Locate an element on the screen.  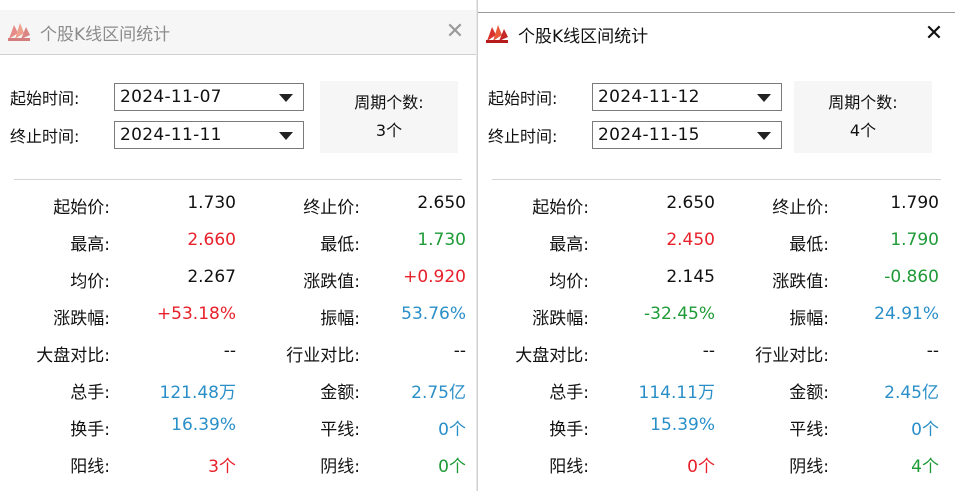
stat-row: 涨跌幅: +53.18% 振幅: 53.76% is located at coordinates (238, 315).